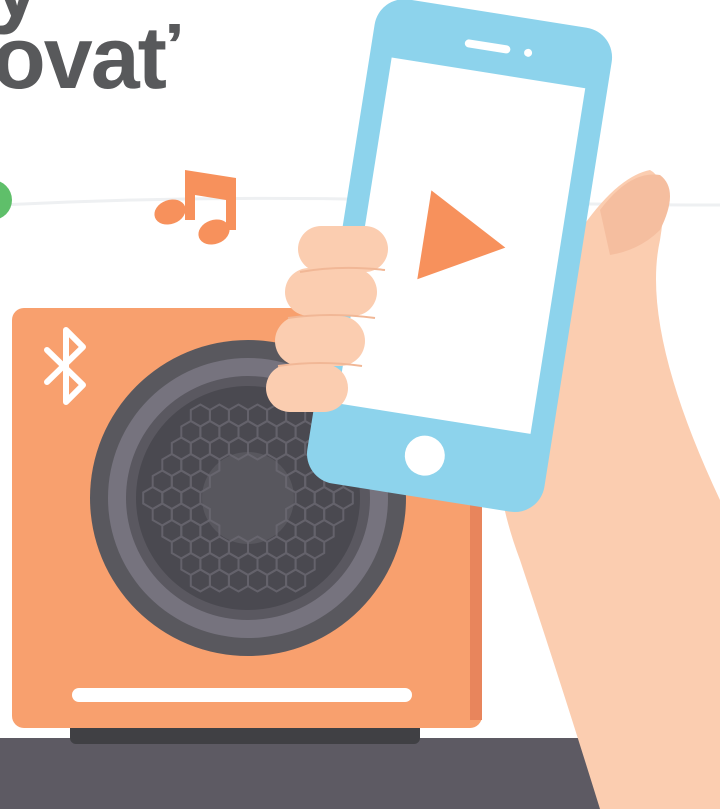  I want to click on speaker-light-bar, so click(242, 695).